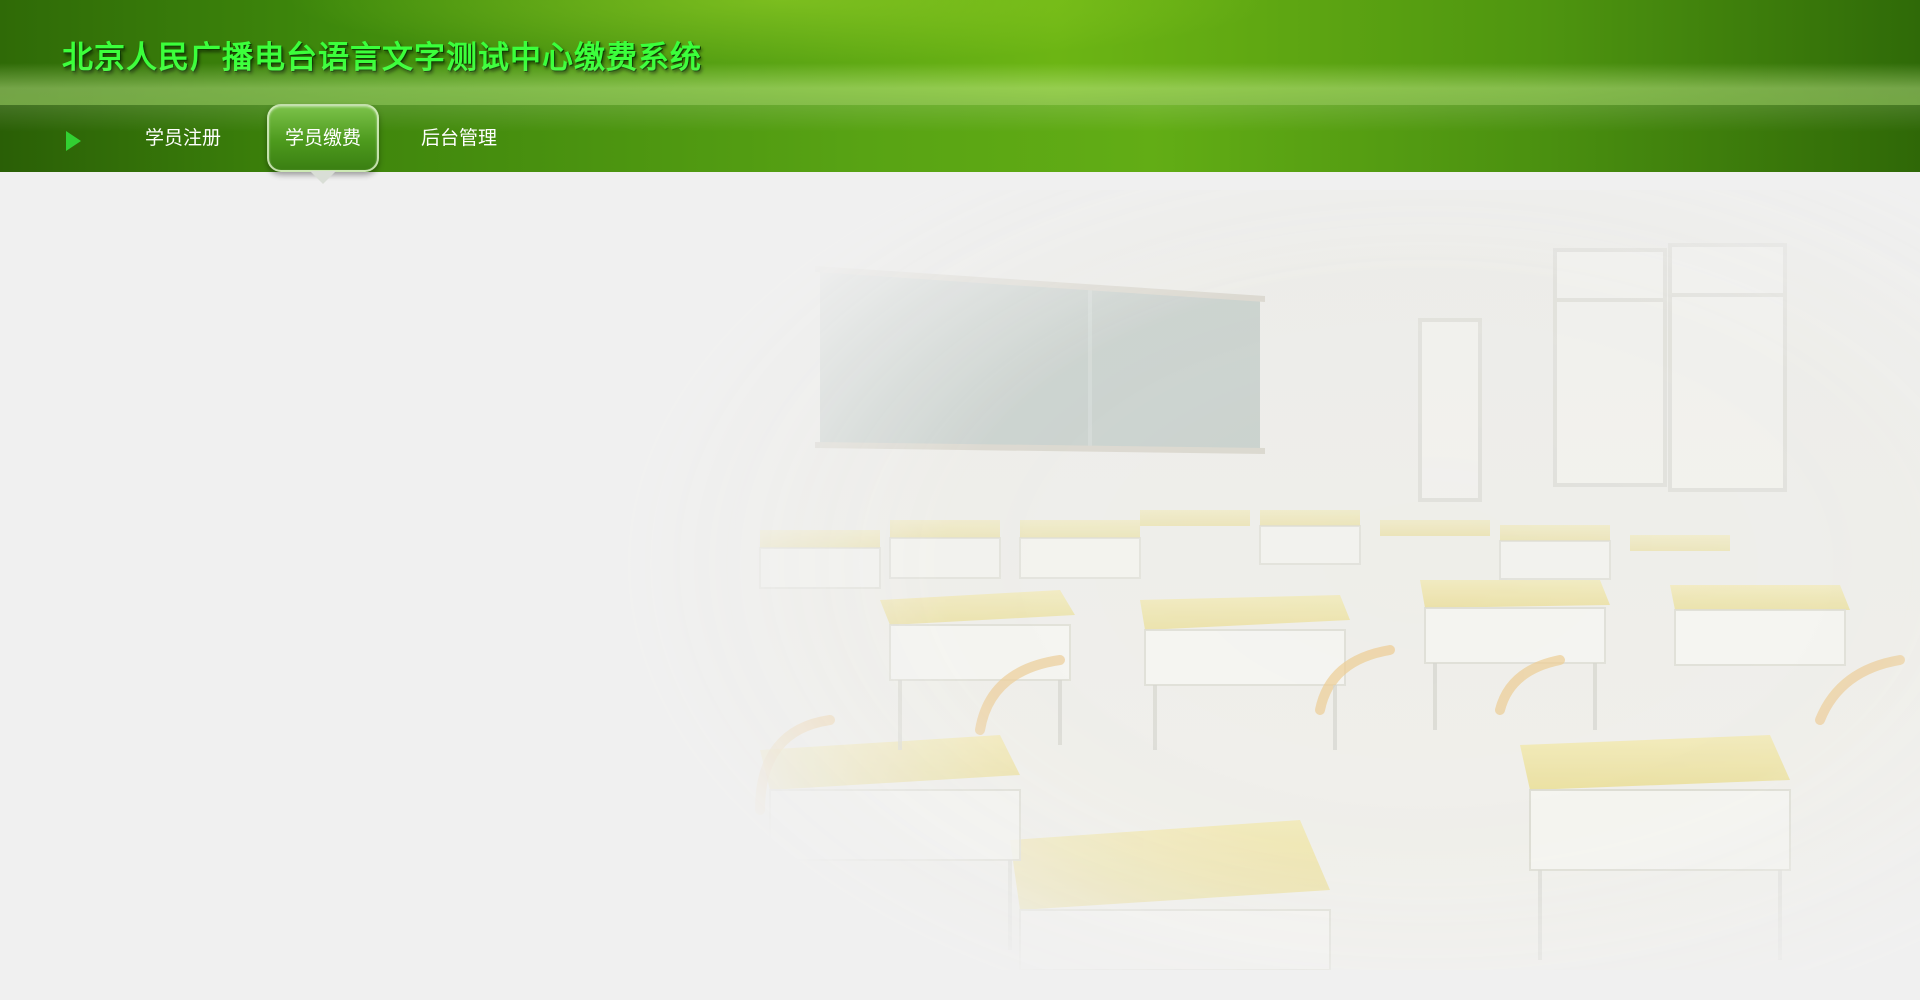 Image resolution: width=1920 pixels, height=1000 pixels. Describe the element at coordinates (960, 52) in the screenshot. I see `header-banner: 北京人民广播电台语言文字测试中心缴费系统` at that location.